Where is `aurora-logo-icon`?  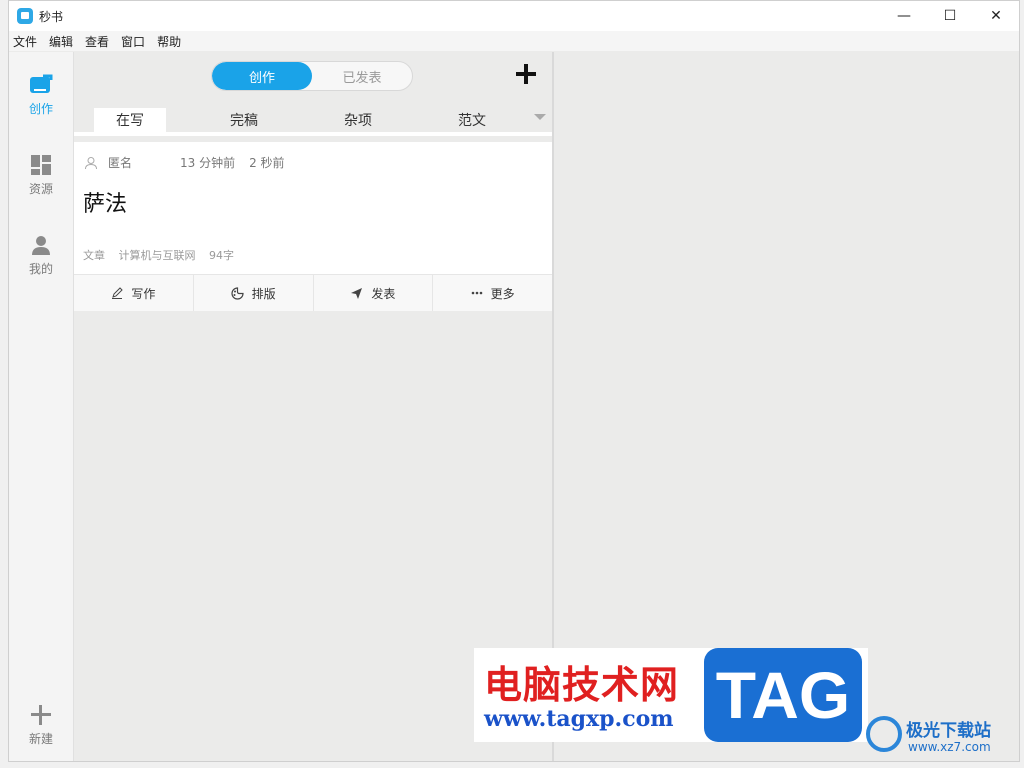
aurora-logo-icon is located at coordinates (884, 734).